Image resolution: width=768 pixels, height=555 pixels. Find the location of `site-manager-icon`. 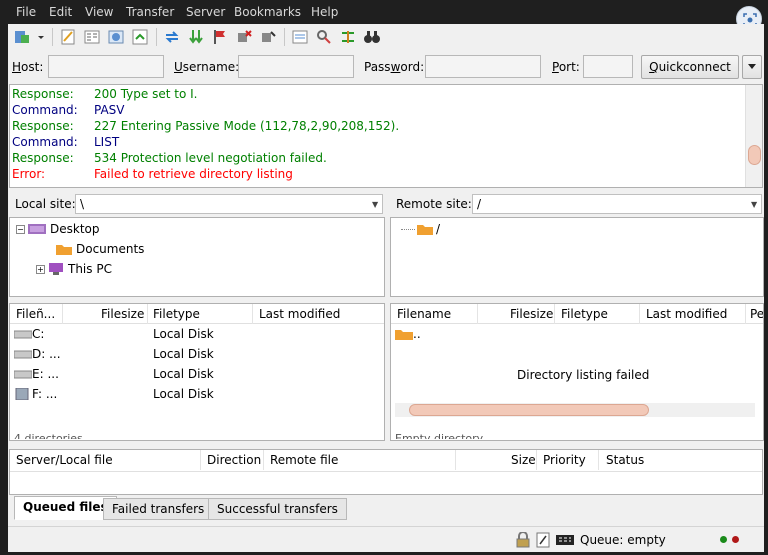

site-manager-icon is located at coordinates (22, 37).